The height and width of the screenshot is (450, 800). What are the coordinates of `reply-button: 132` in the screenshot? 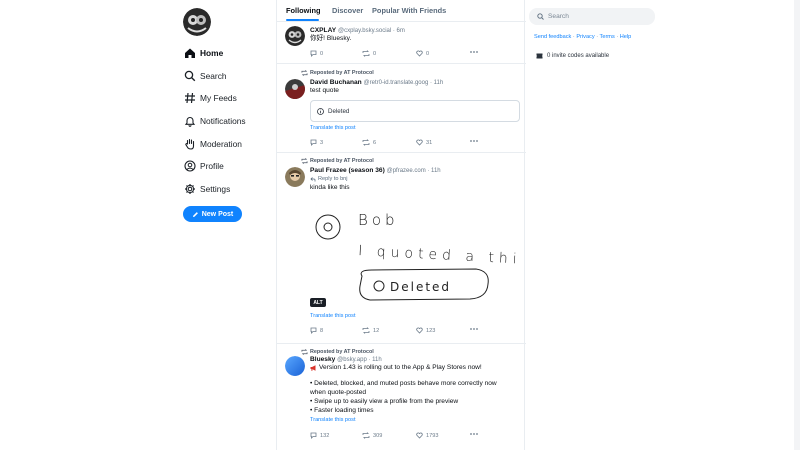 It's located at (319, 435).